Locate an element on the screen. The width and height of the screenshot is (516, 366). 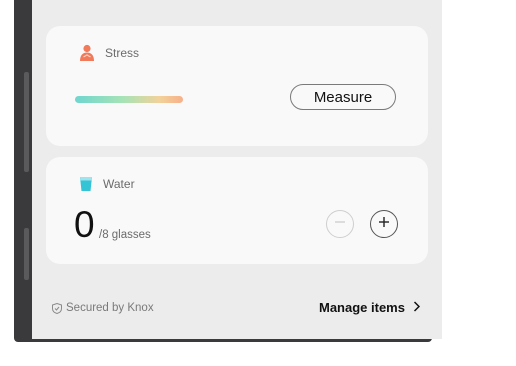
stress-gradient-bar is located at coordinates (129, 99).